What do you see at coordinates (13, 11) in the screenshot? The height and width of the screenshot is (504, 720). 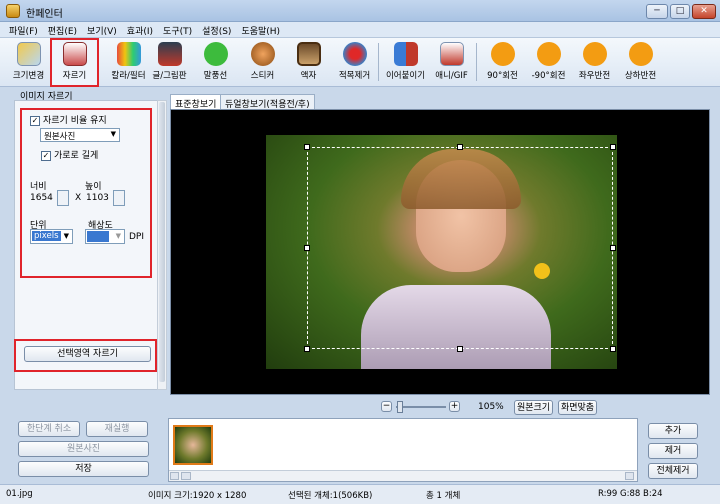 I see `app-icon` at bounding box center [13, 11].